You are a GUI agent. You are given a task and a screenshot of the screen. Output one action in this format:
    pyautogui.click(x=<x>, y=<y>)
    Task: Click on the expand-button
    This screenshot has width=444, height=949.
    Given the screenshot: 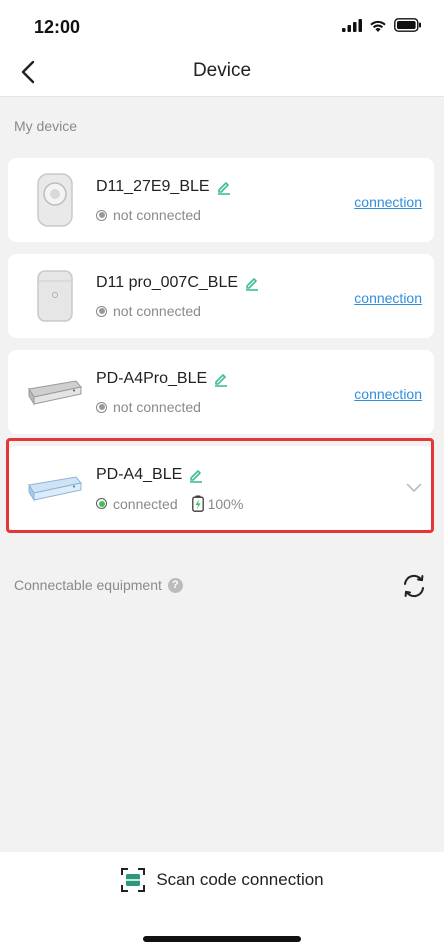 What is the action you would take?
    pyautogui.click(x=414, y=489)
    